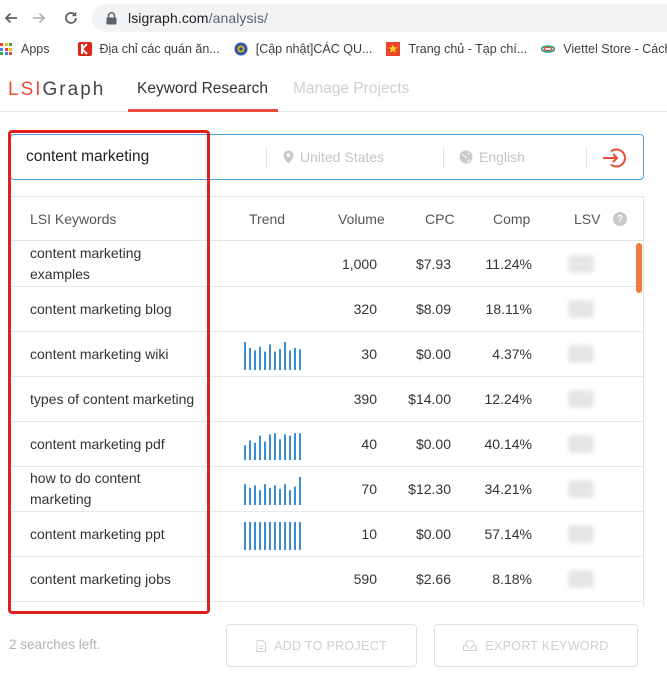 The height and width of the screenshot is (677, 667). Describe the element at coordinates (379, 18) in the screenshot. I see `address-bar: lsigraph.com/analysis/` at that location.